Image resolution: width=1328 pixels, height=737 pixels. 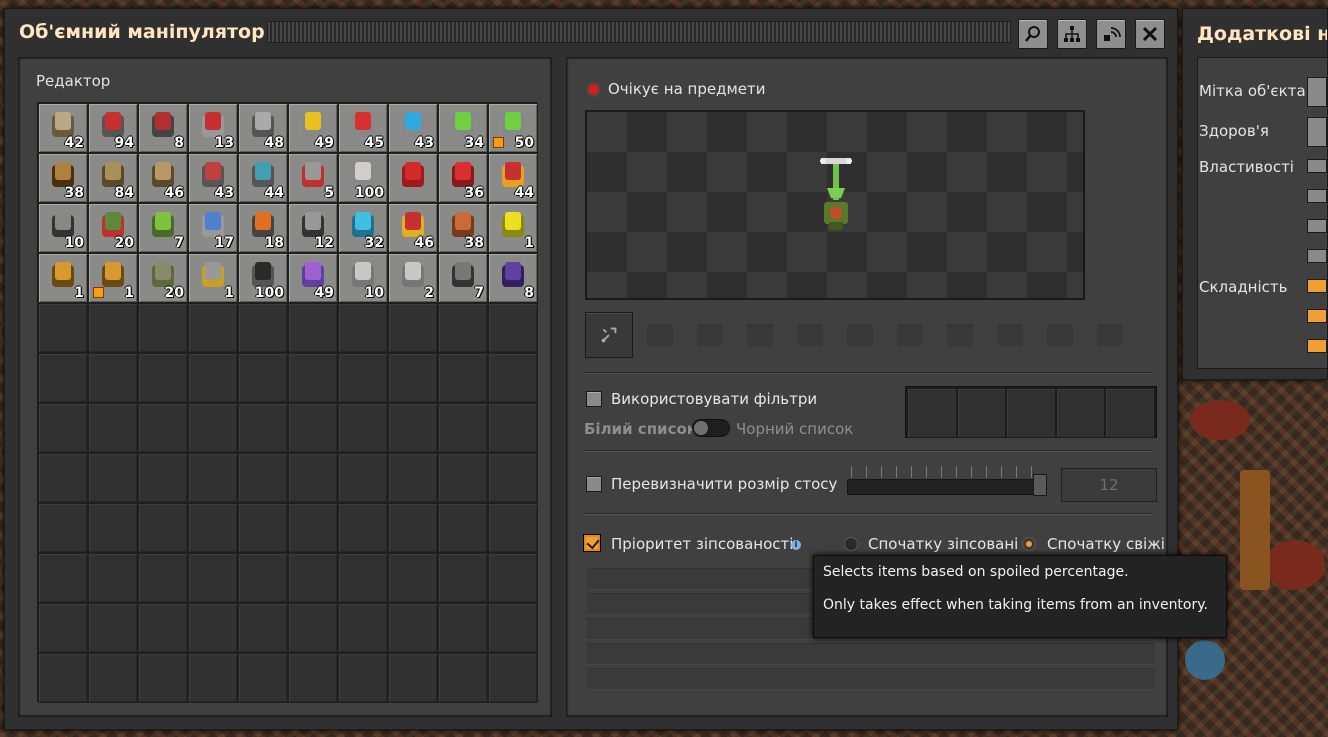 What do you see at coordinates (1317, 92) in the screenshot?
I see `entity-label-input` at bounding box center [1317, 92].